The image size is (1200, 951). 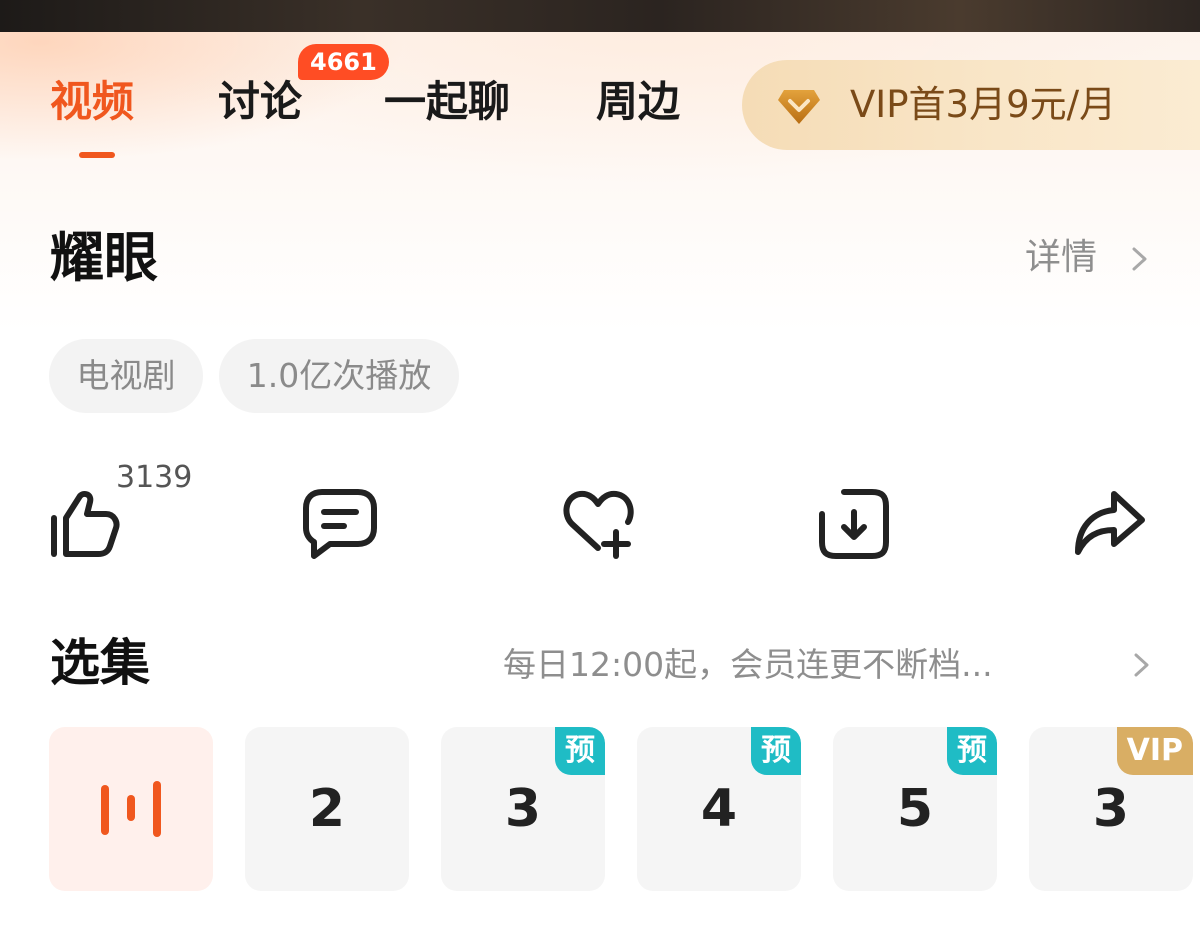 I want to click on comment-icon, so click(x=340, y=524).